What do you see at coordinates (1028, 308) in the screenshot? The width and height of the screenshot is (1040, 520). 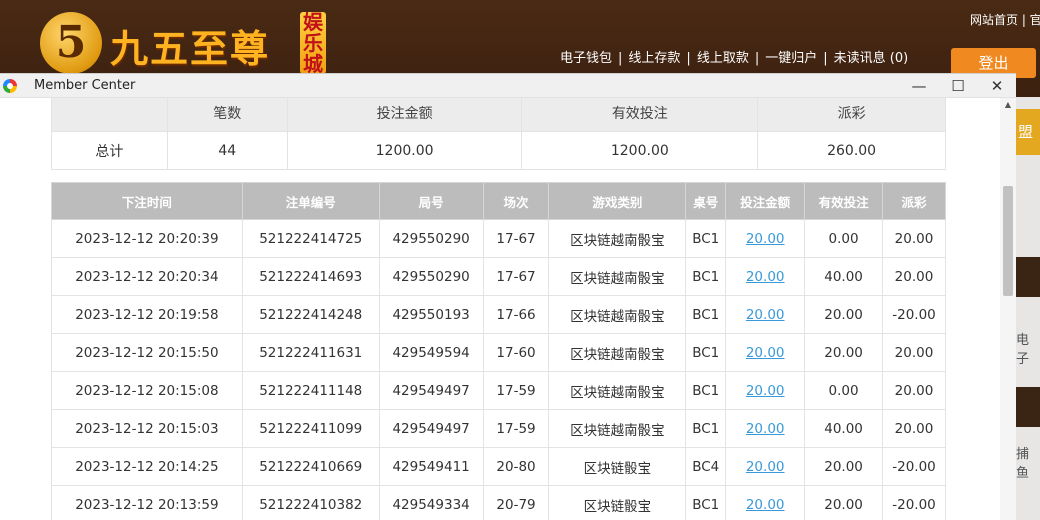 I see `side-menu: 盟 电子 捕鱼` at bounding box center [1028, 308].